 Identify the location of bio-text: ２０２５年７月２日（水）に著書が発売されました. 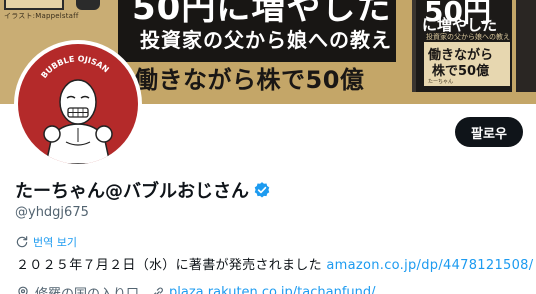
(171, 265).